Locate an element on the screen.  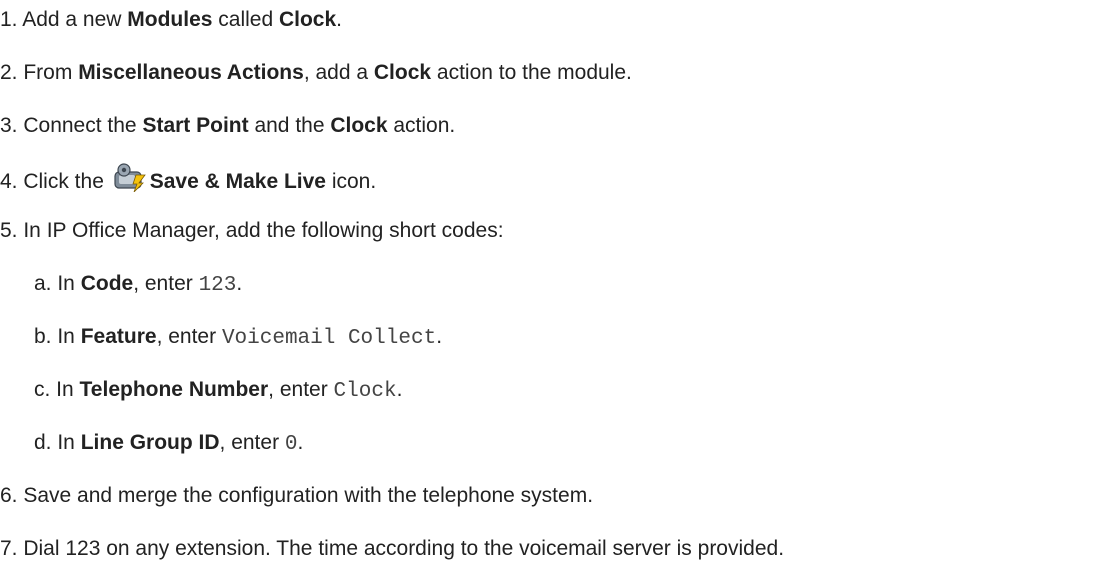
step-text: Add a new is located at coordinates (72, 19).